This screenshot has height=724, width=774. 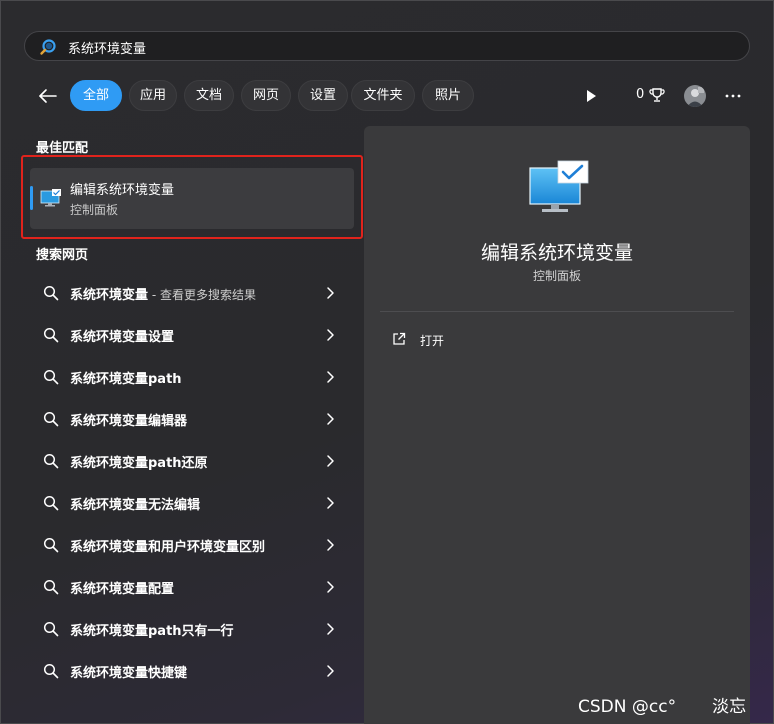 I want to click on web-result-query: 系统环境变量path还原, so click(x=139, y=463).